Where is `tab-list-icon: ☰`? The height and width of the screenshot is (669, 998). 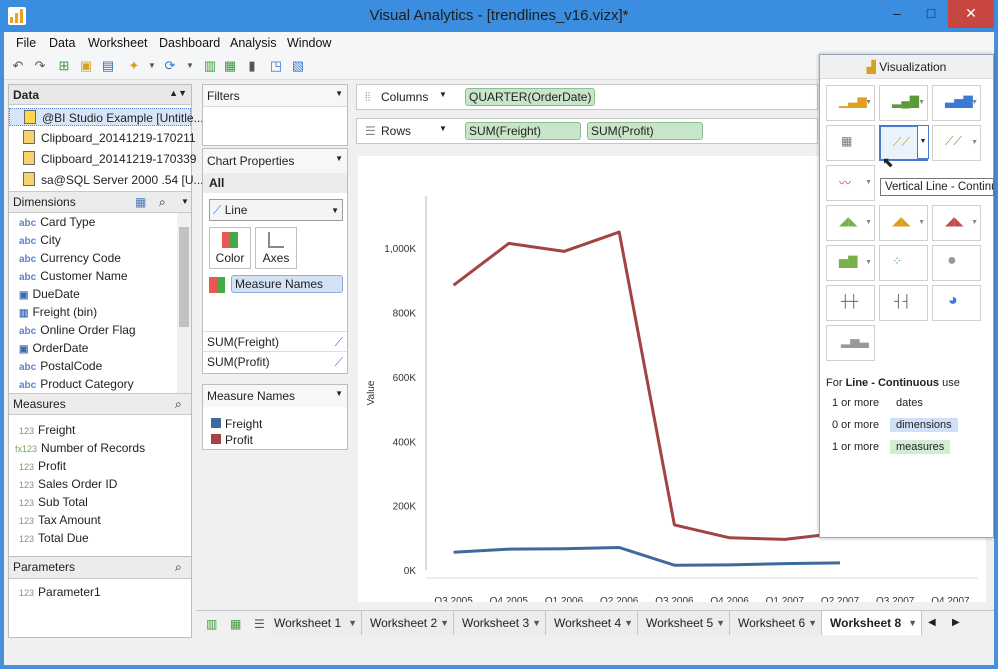 tab-list-icon: ☰ is located at coordinates (259, 624).